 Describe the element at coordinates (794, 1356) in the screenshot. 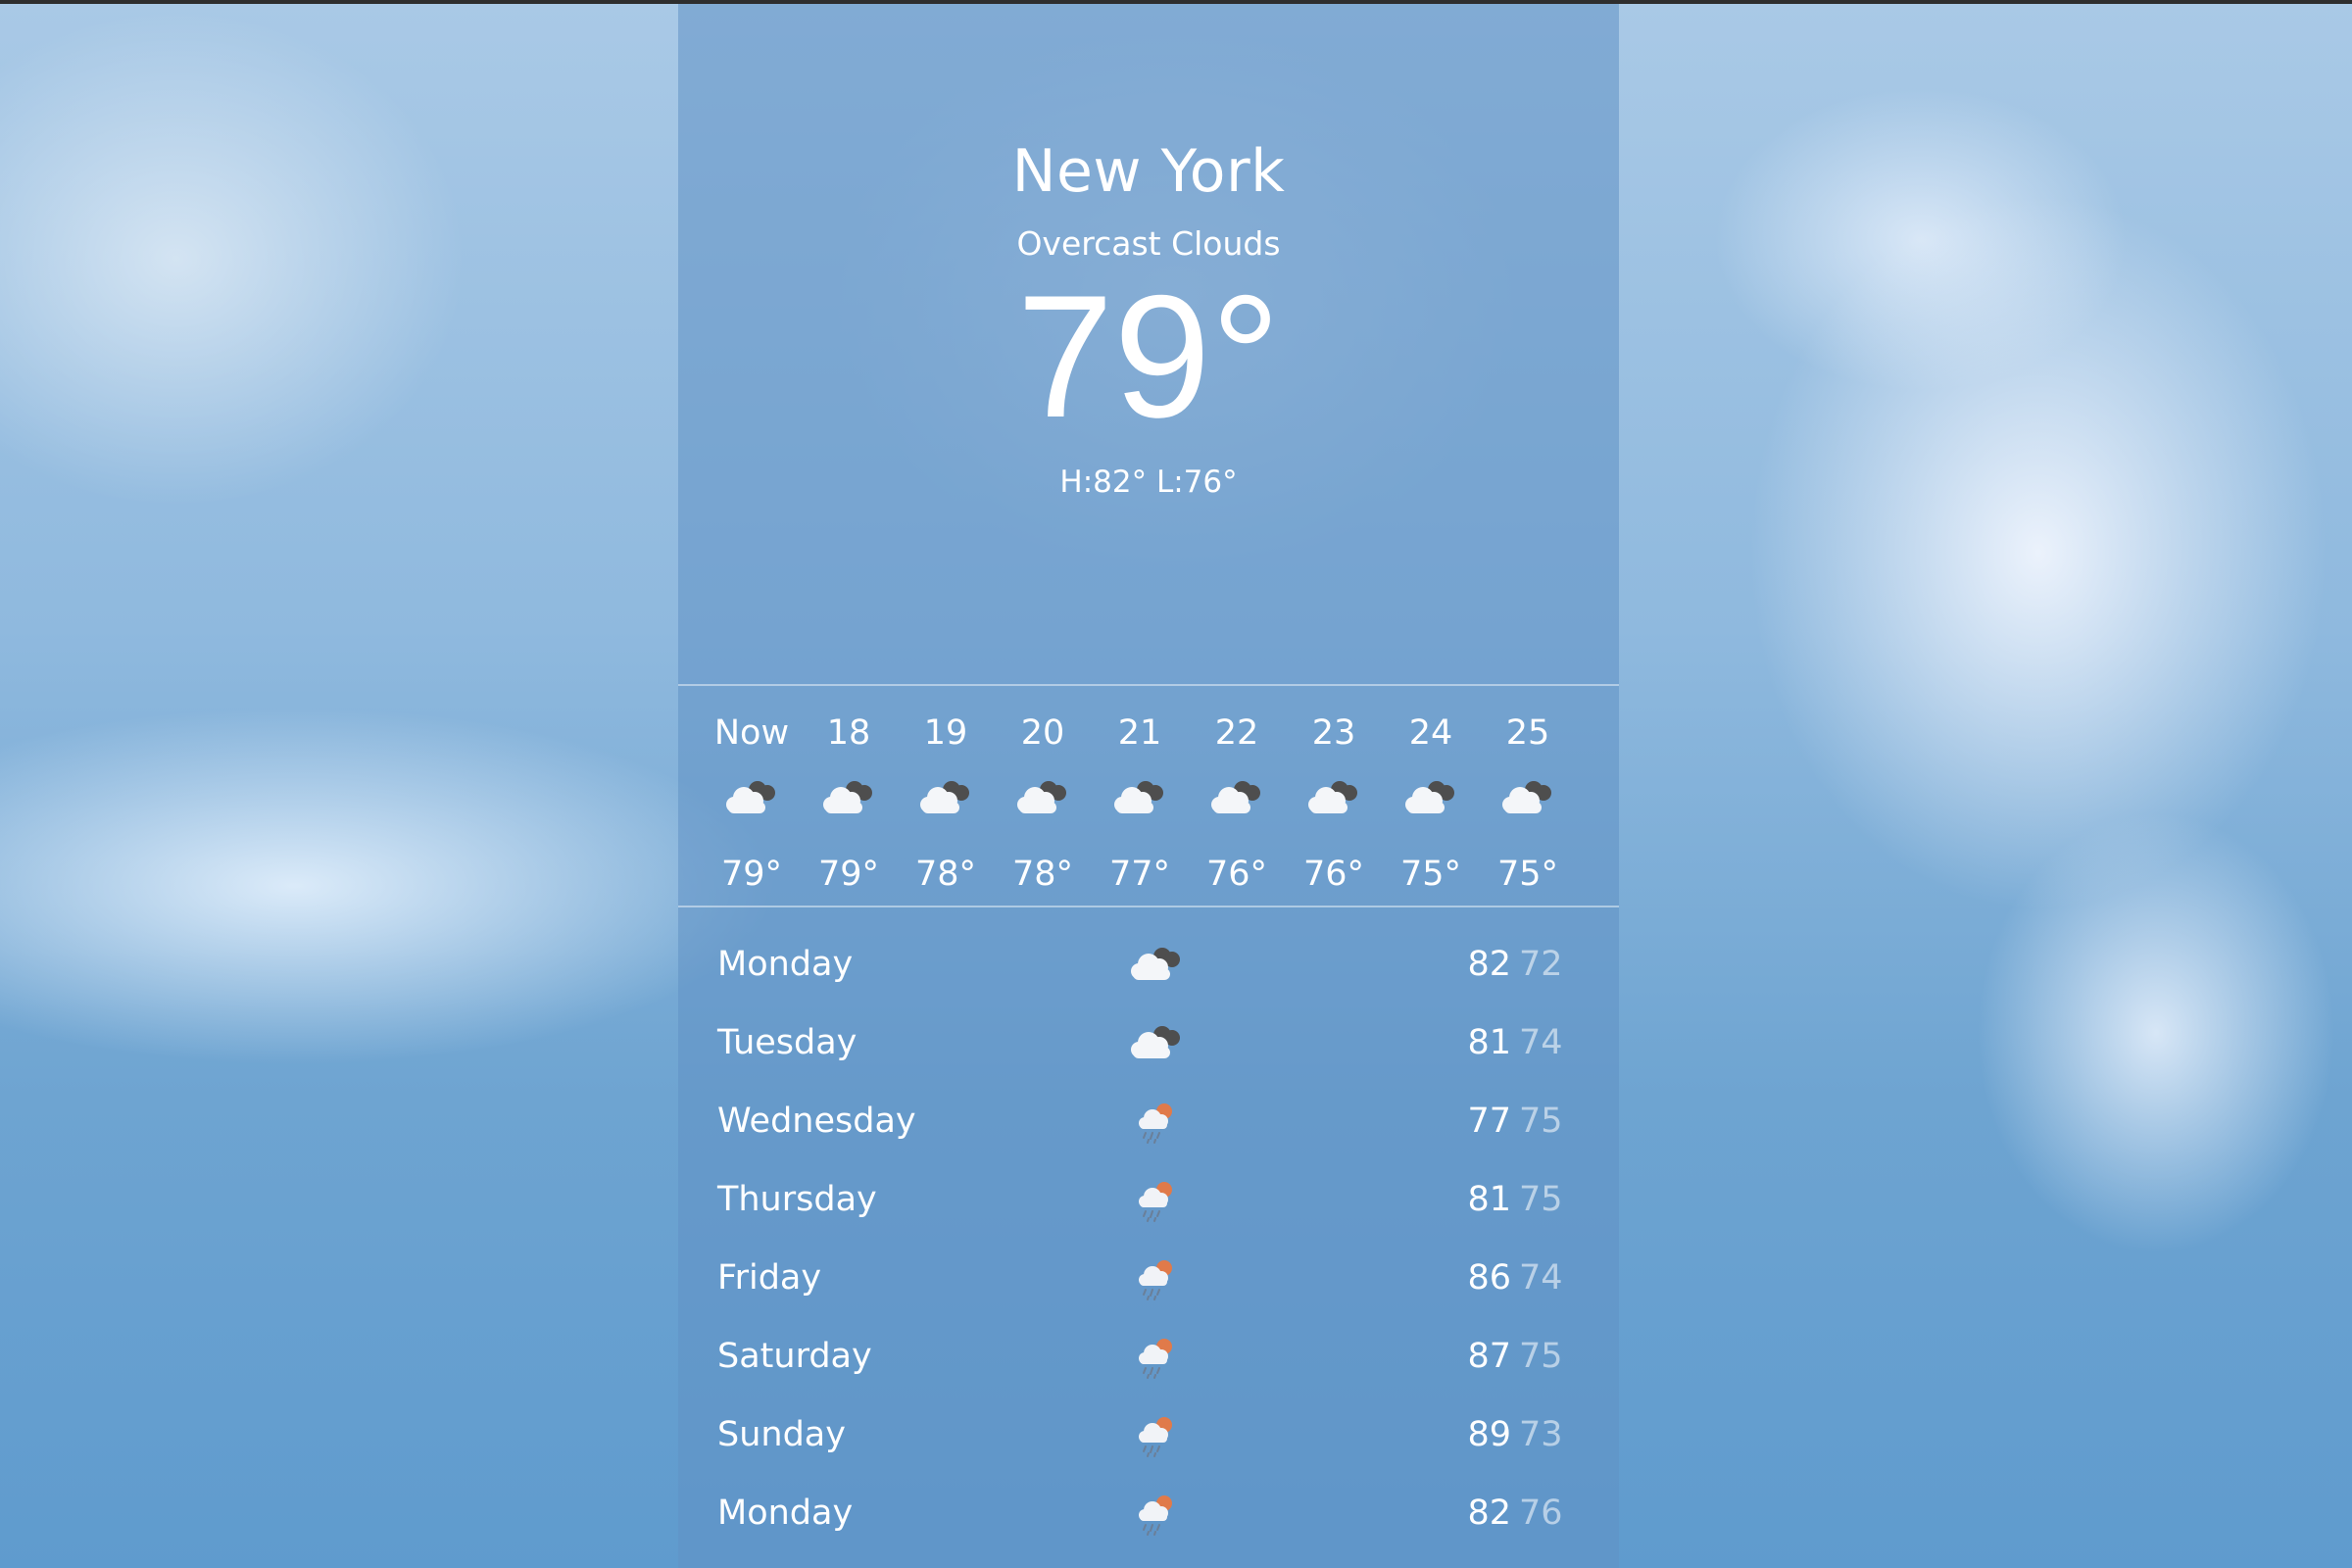

I see `day-name: Saturday` at that location.